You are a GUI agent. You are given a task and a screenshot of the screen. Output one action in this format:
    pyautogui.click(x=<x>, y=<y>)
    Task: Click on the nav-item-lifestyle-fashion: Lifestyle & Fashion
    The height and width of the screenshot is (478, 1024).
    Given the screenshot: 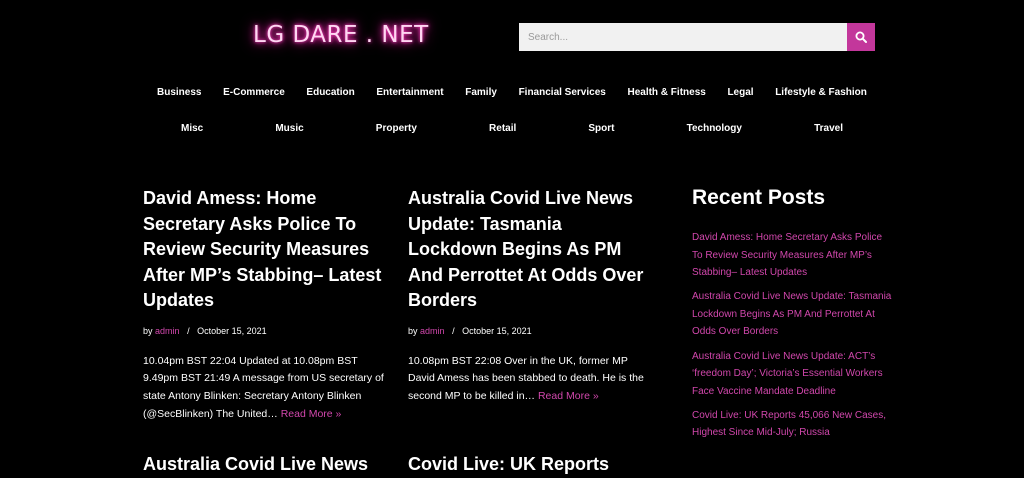 What is the action you would take?
    pyautogui.click(x=821, y=92)
    